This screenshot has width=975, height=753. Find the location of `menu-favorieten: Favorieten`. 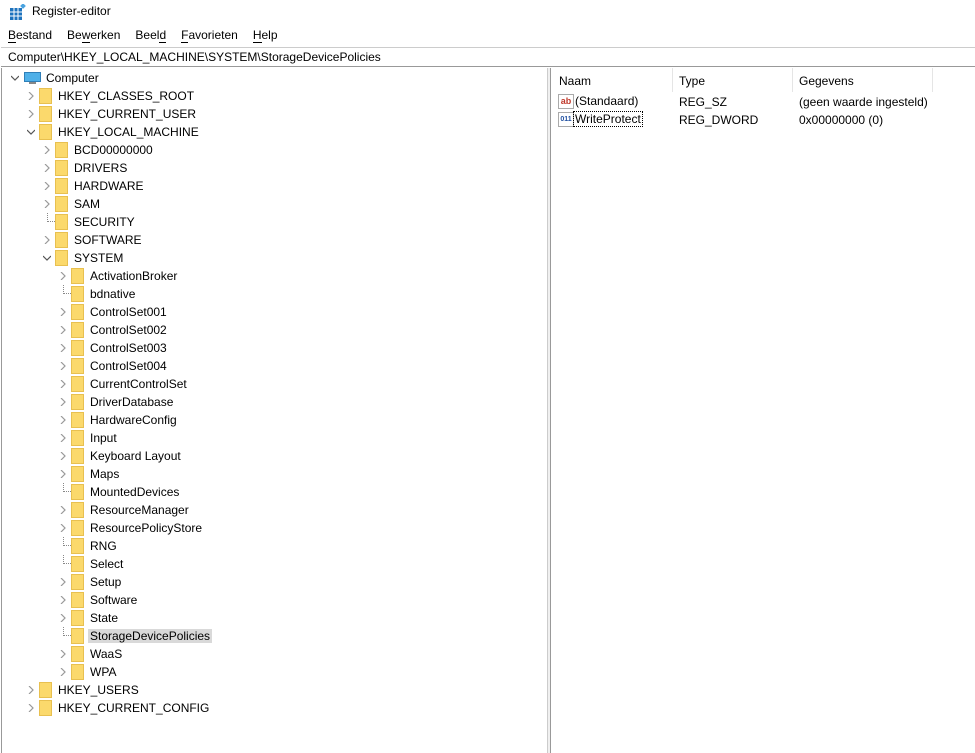

menu-favorieten: Favorieten is located at coordinates (209, 36).